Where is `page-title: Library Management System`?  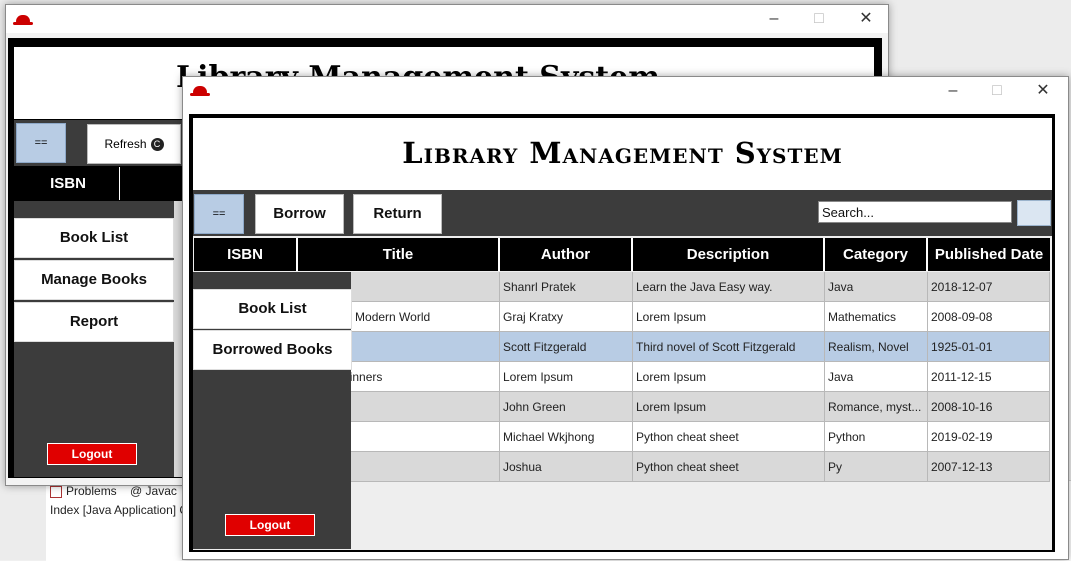
page-title: Library Management System is located at coordinates (622, 153).